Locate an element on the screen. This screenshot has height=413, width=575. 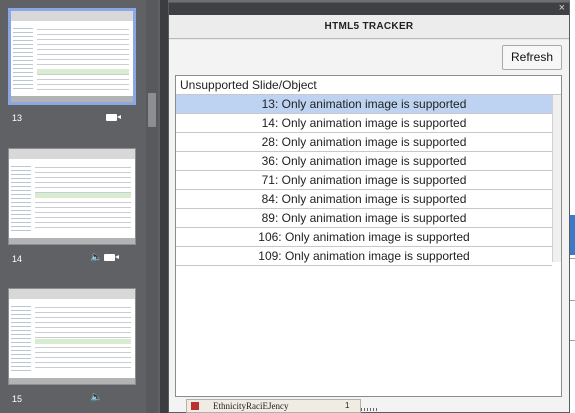
slide-number: 14 is located at coordinates (17, 259).